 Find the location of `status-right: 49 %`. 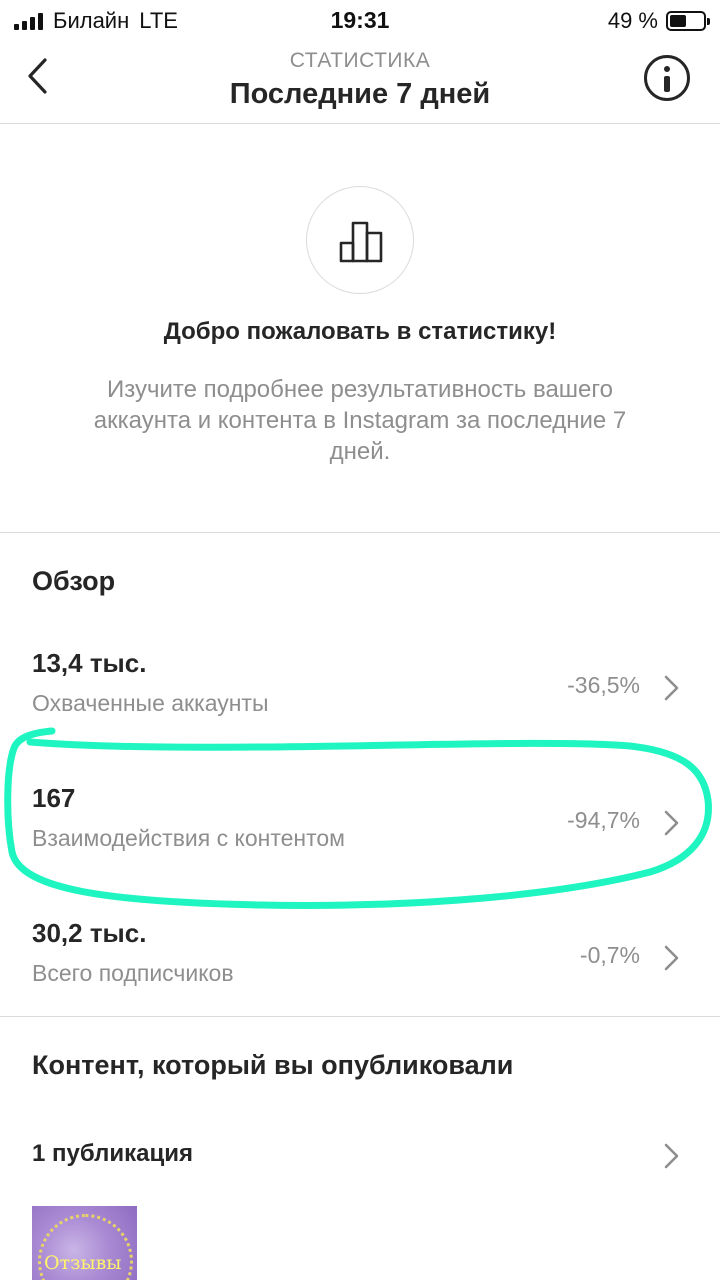

status-right: 49 % is located at coordinates (658, 21).